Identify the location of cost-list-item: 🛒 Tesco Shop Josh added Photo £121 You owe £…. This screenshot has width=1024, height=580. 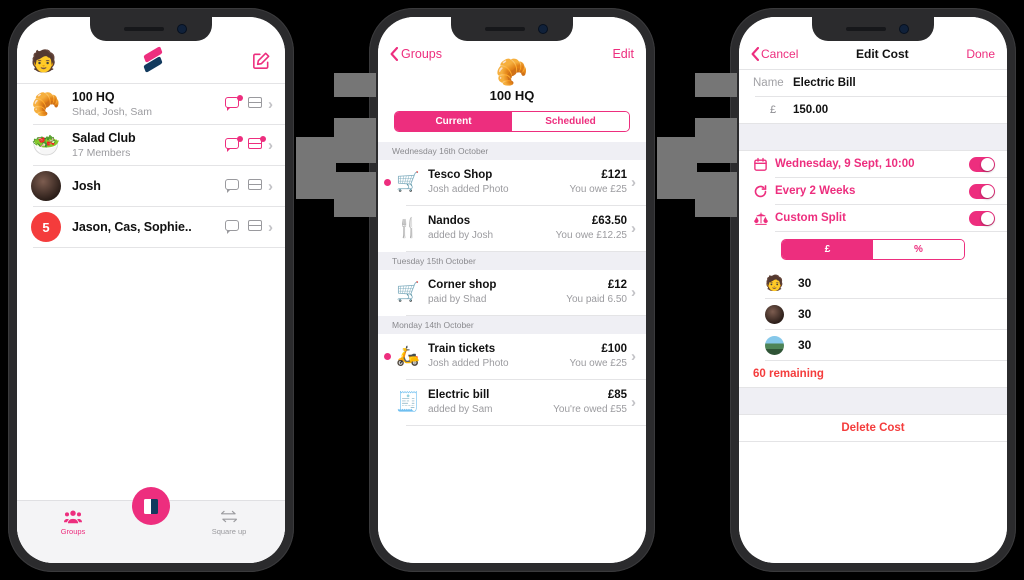
(512, 182).